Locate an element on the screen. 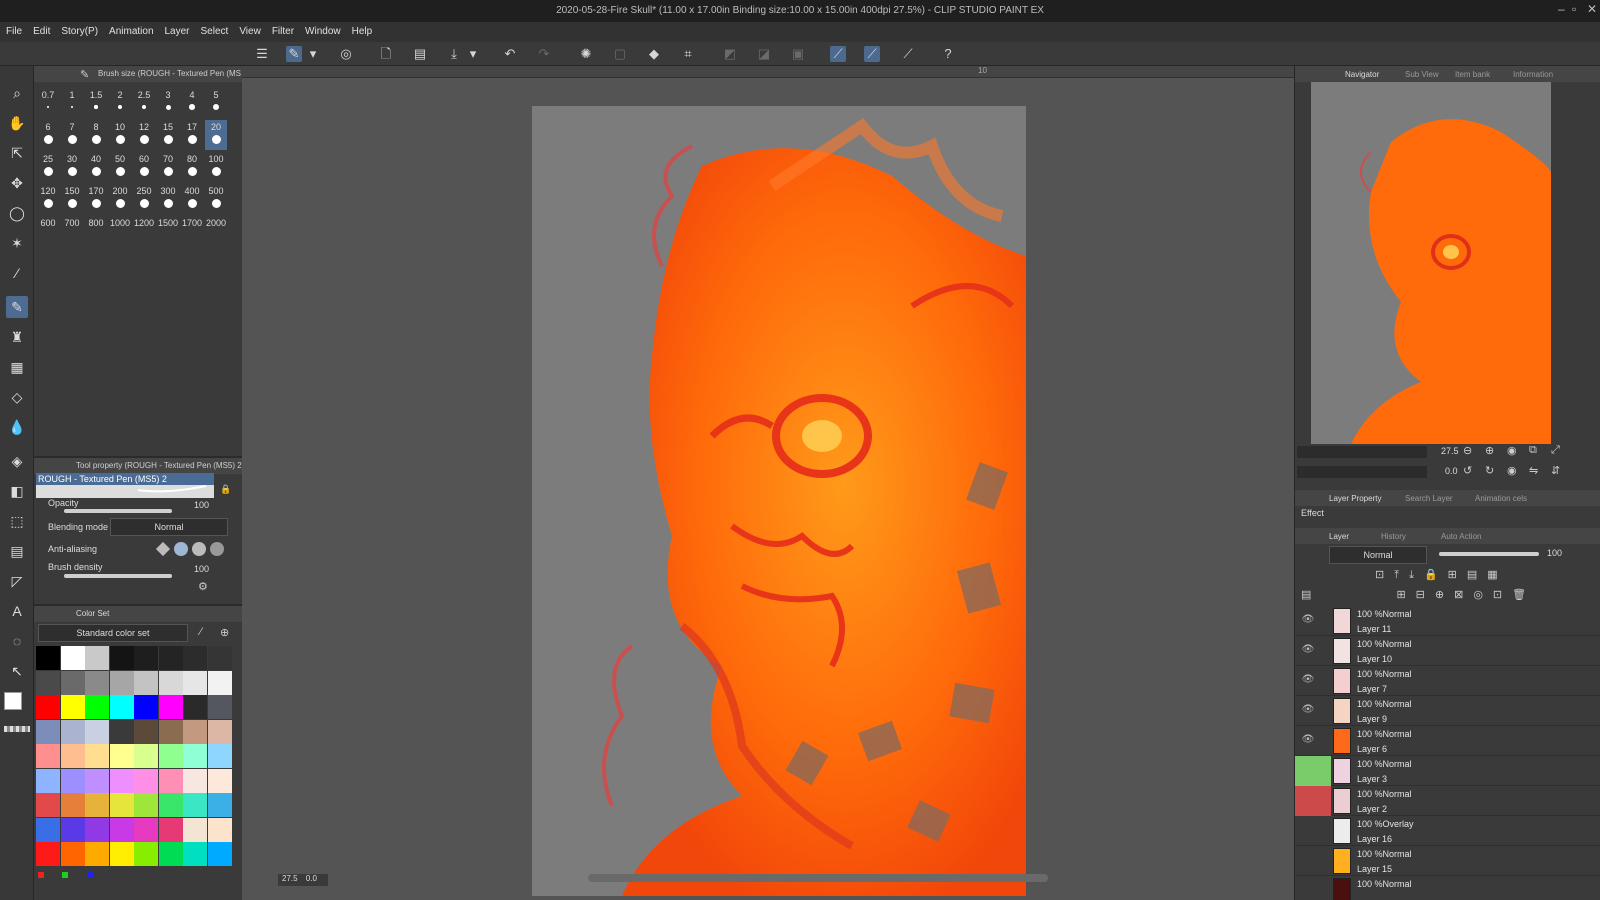 The image size is (1600, 900). crop-icon: ⌗ is located at coordinates (688, 54).